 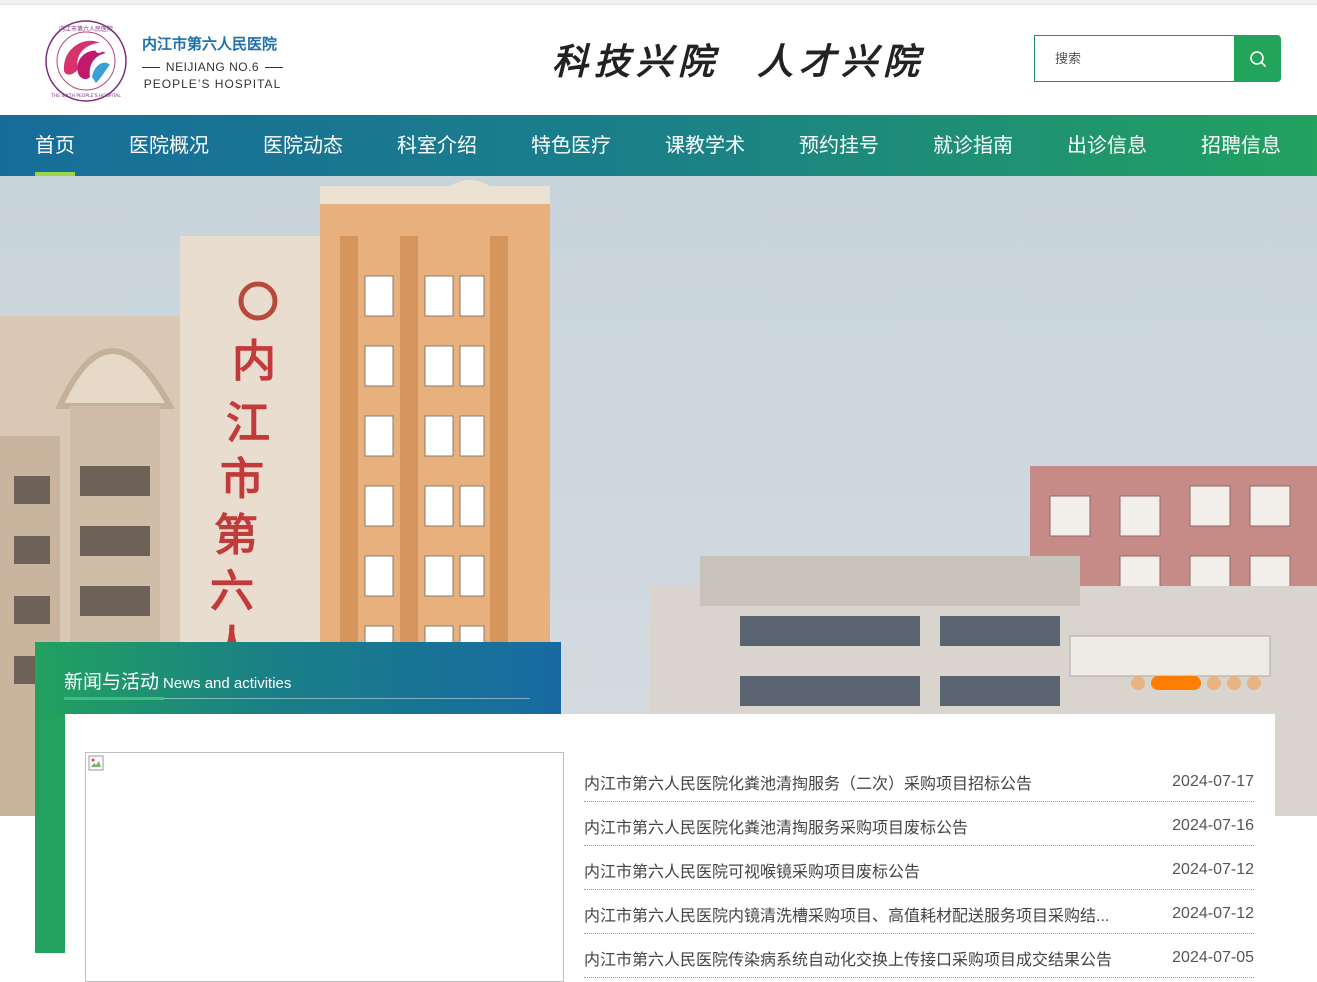 I want to click on news-item-date: 2024-07-05, so click(x=1213, y=957).